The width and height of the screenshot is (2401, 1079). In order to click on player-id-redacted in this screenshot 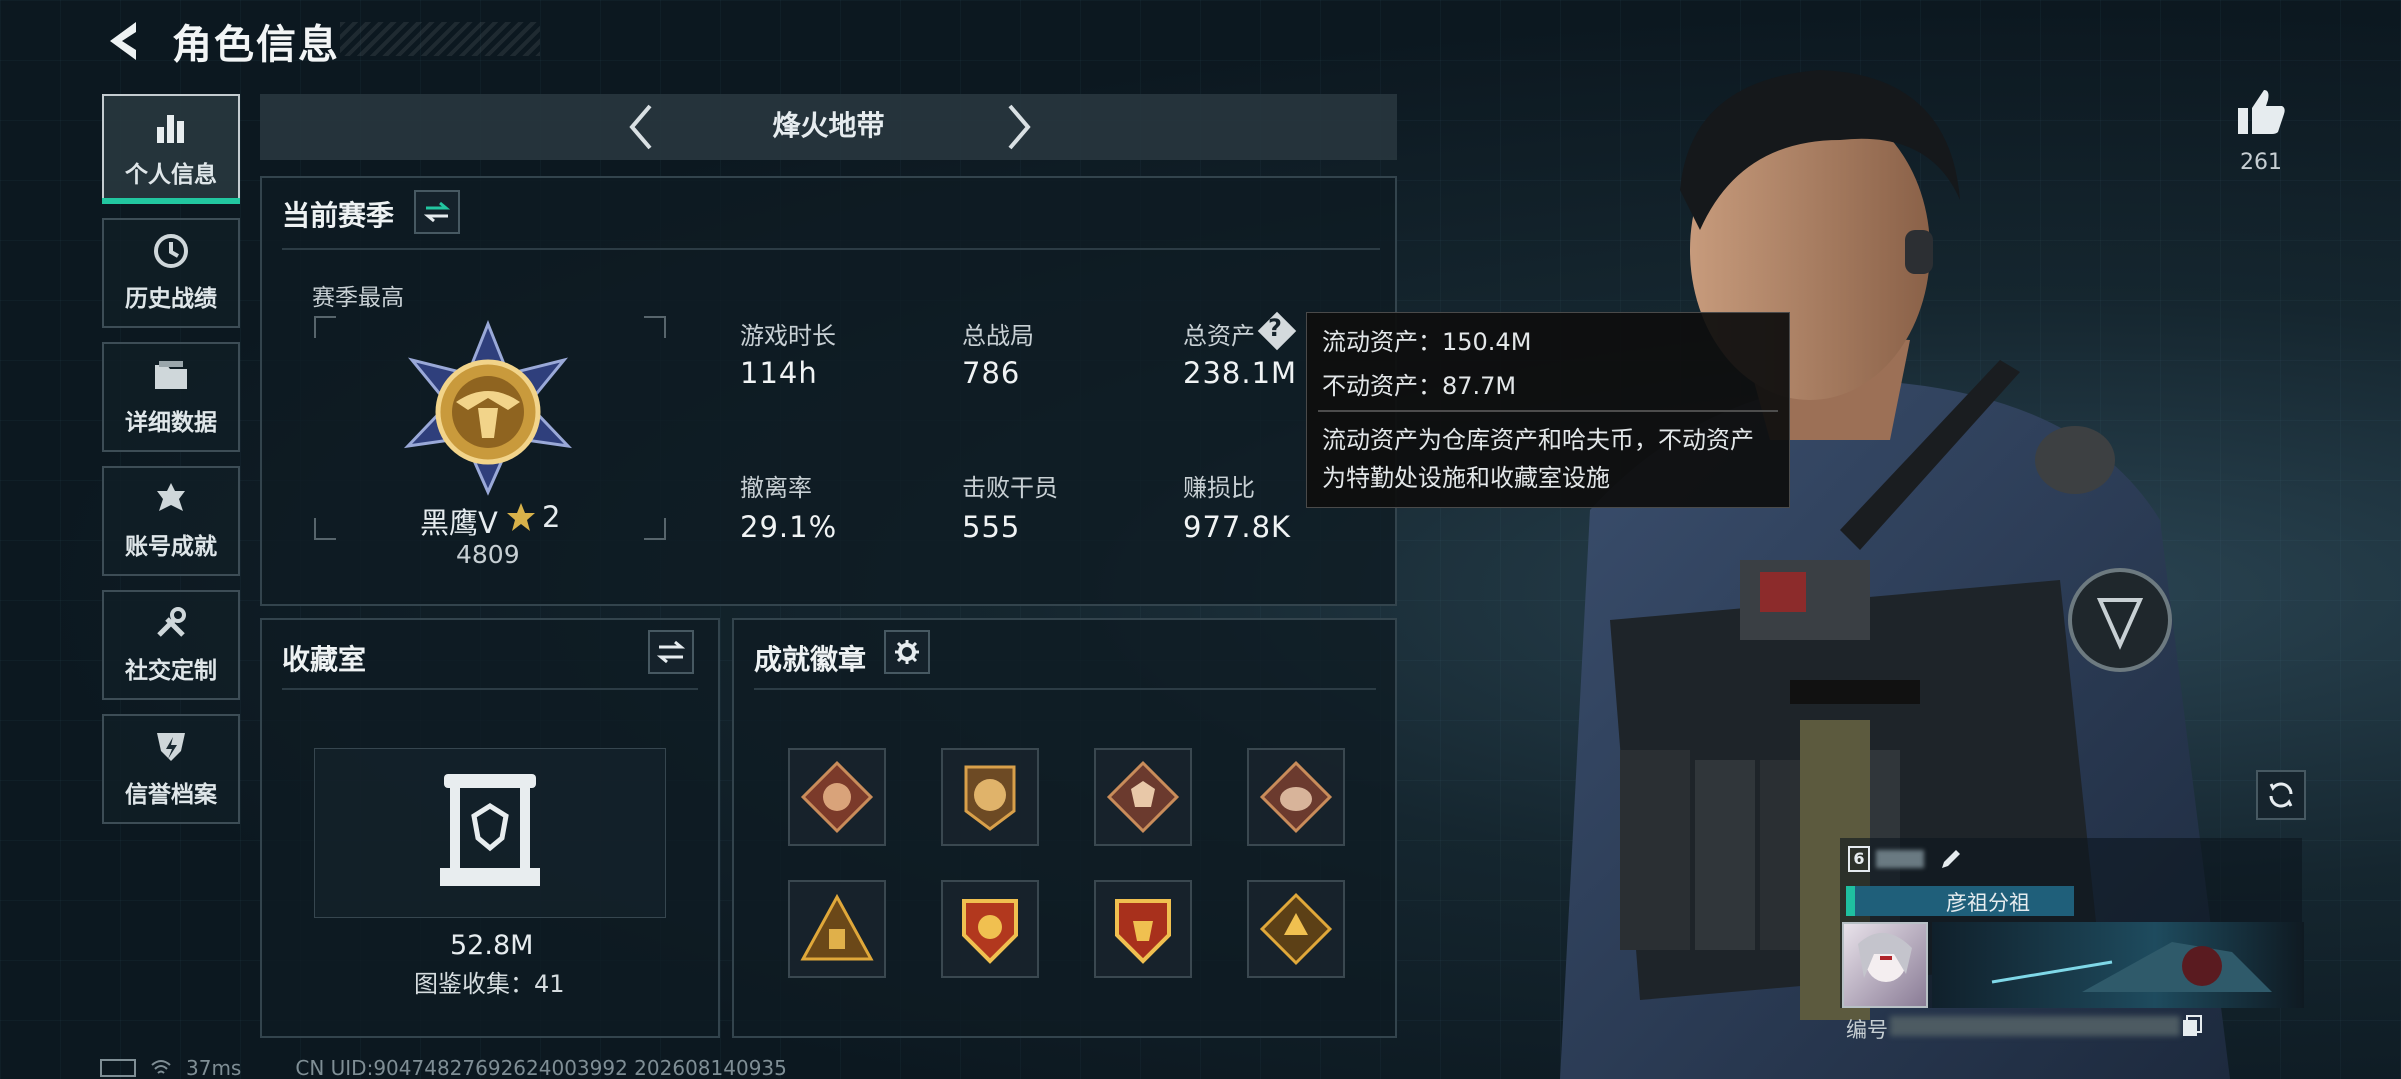, I will do `click(2035, 1026)`.